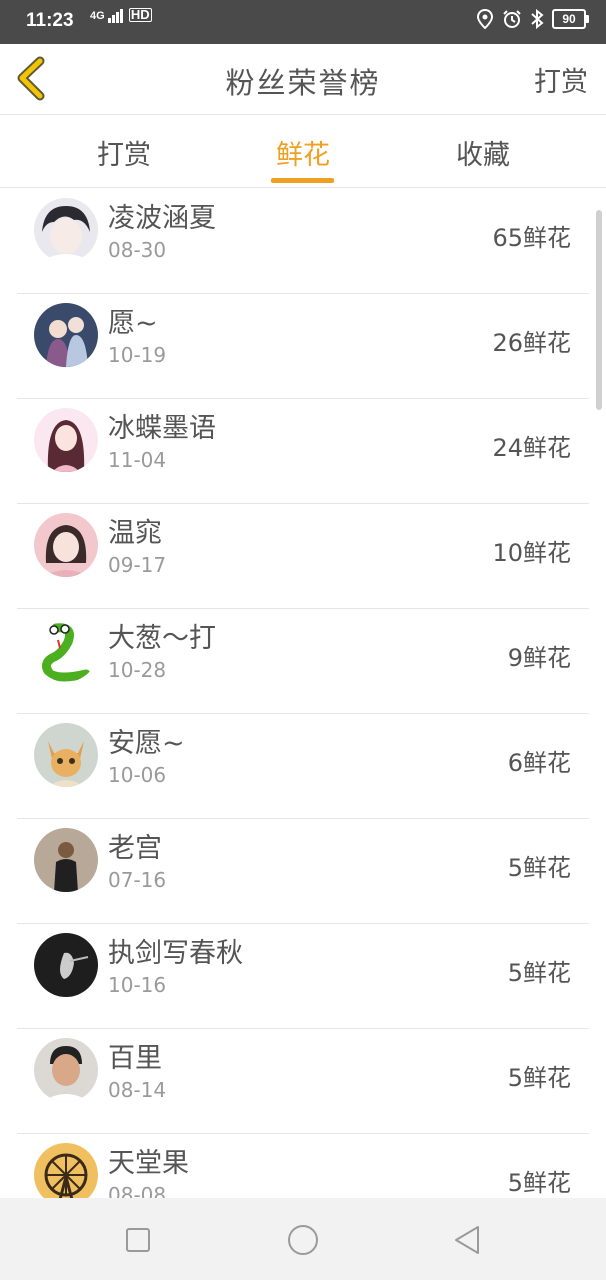  Describe the element at coordinates (303, 556) in the screenshot. I see `list-item: 温窕 09-17 10鲜花` at that location.